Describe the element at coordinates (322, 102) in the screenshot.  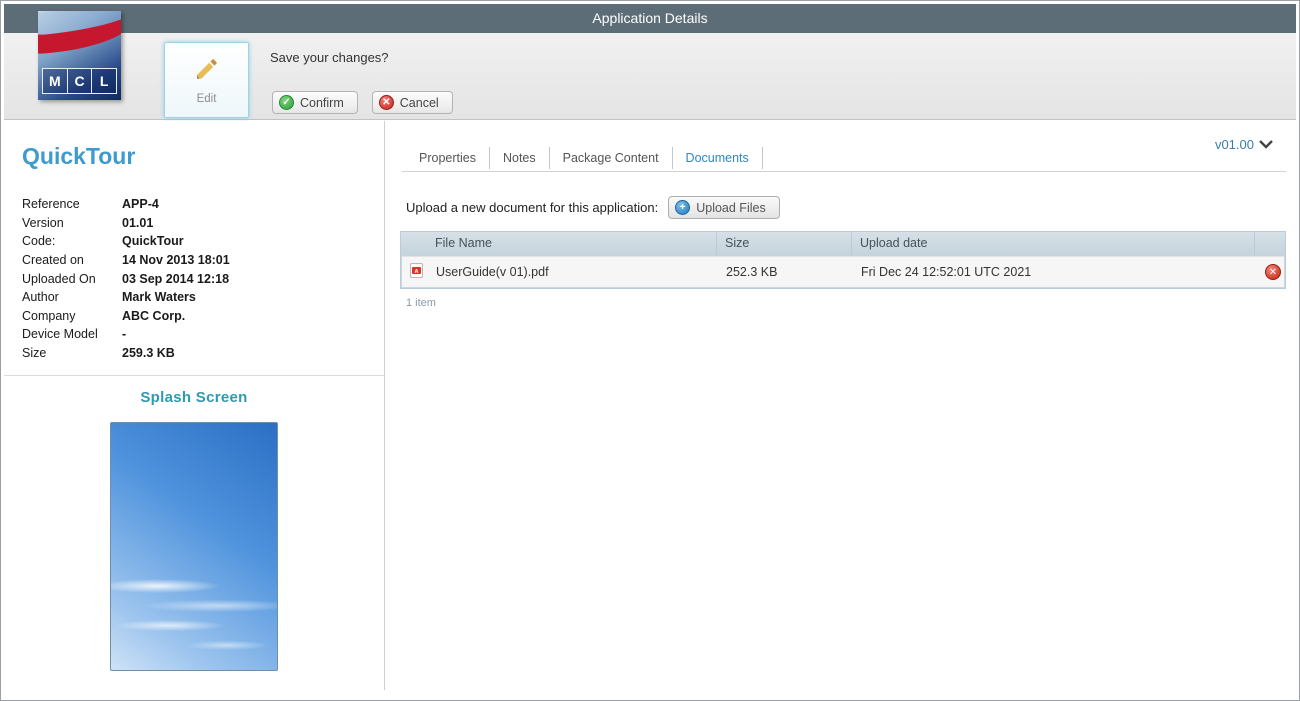
I see `confirm-button-label: Confirm` at that location.